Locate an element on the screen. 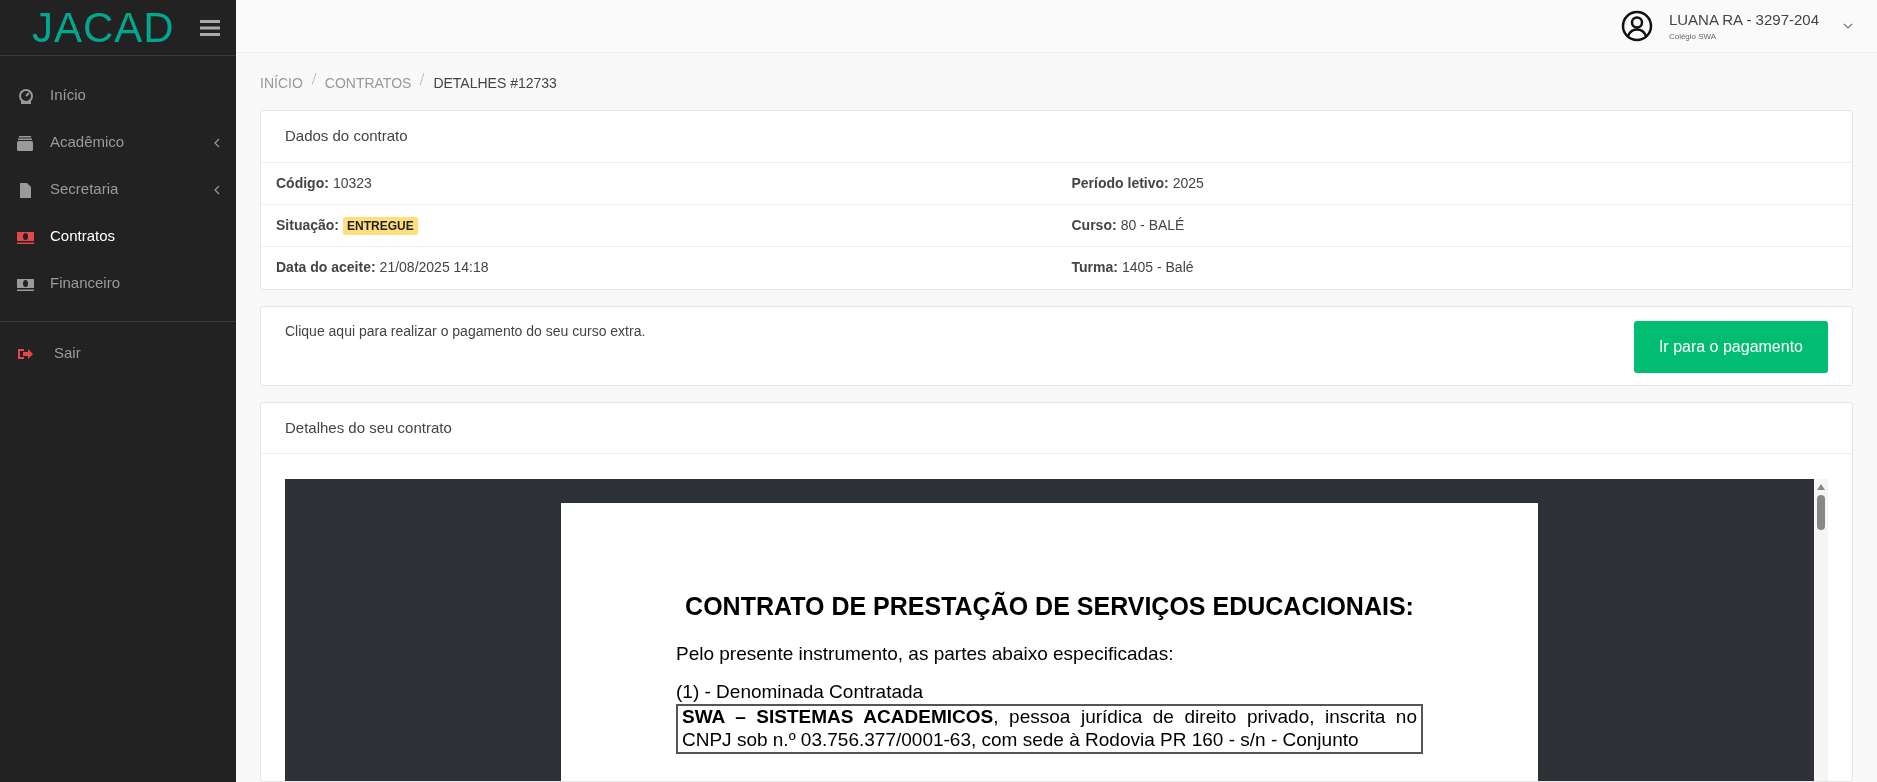 The width and height of the screenshot is (1877, 782). logo: JACAD is located at coordinates (103, 27).